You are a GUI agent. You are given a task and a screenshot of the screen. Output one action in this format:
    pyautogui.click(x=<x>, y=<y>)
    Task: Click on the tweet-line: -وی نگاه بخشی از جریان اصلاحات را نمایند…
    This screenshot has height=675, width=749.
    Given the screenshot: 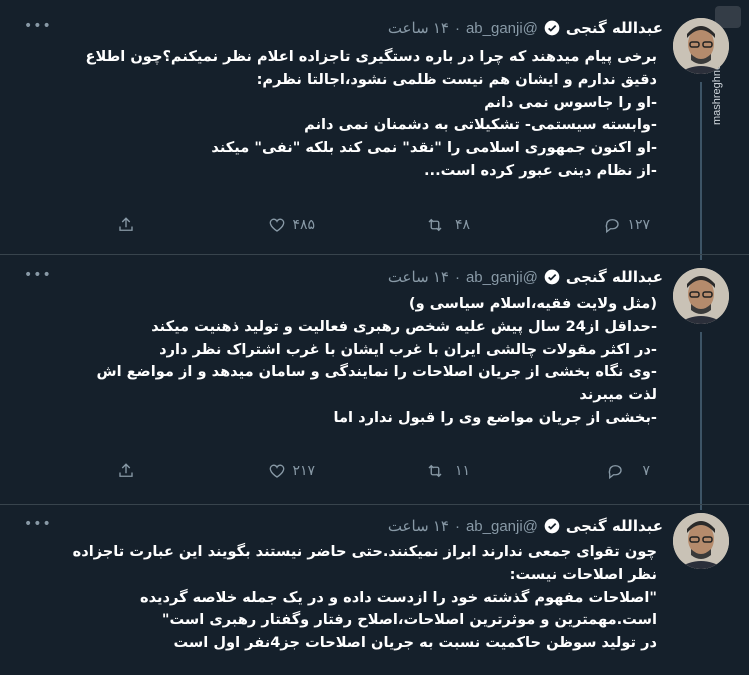 What is the action you would take?
    pyautogui.click(x=376, y=372)
    